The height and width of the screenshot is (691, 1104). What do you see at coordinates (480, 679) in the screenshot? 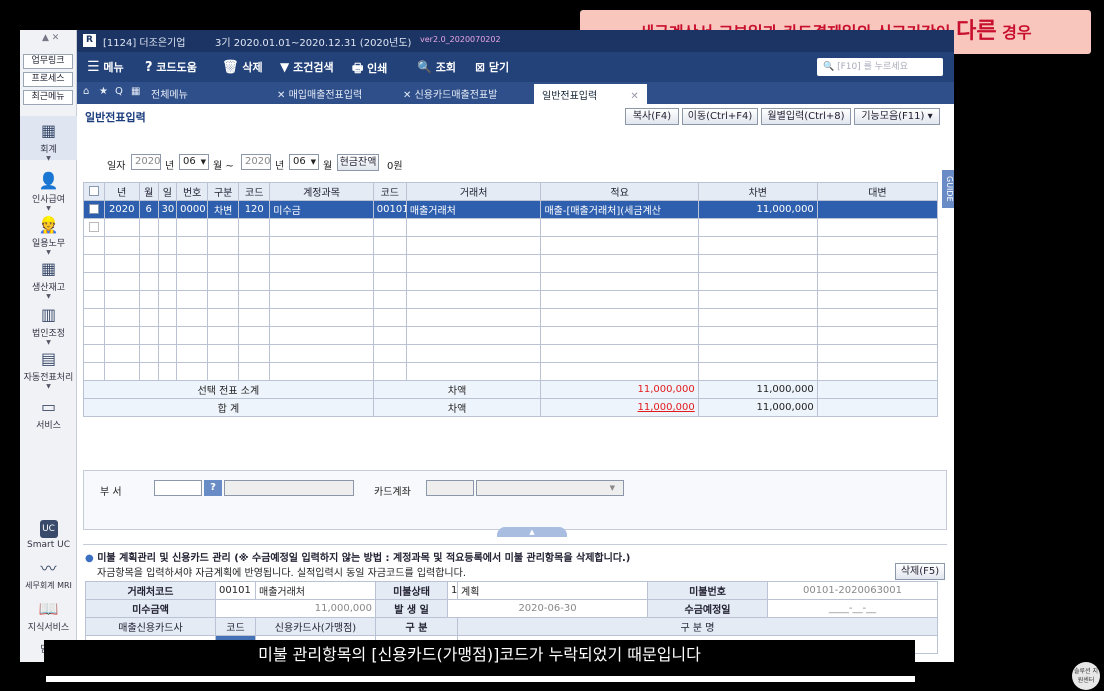
I see `video-progress-bar` at bounding box center [480, 679].